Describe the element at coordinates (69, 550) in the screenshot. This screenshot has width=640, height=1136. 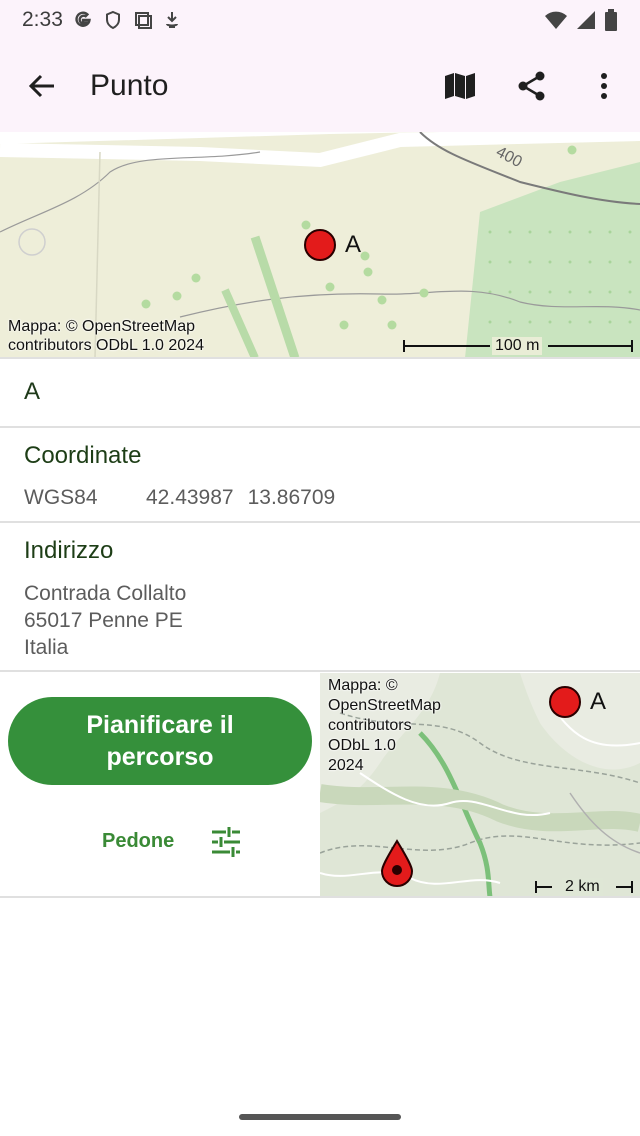
I see `address-title: Indirizzo` at that location.